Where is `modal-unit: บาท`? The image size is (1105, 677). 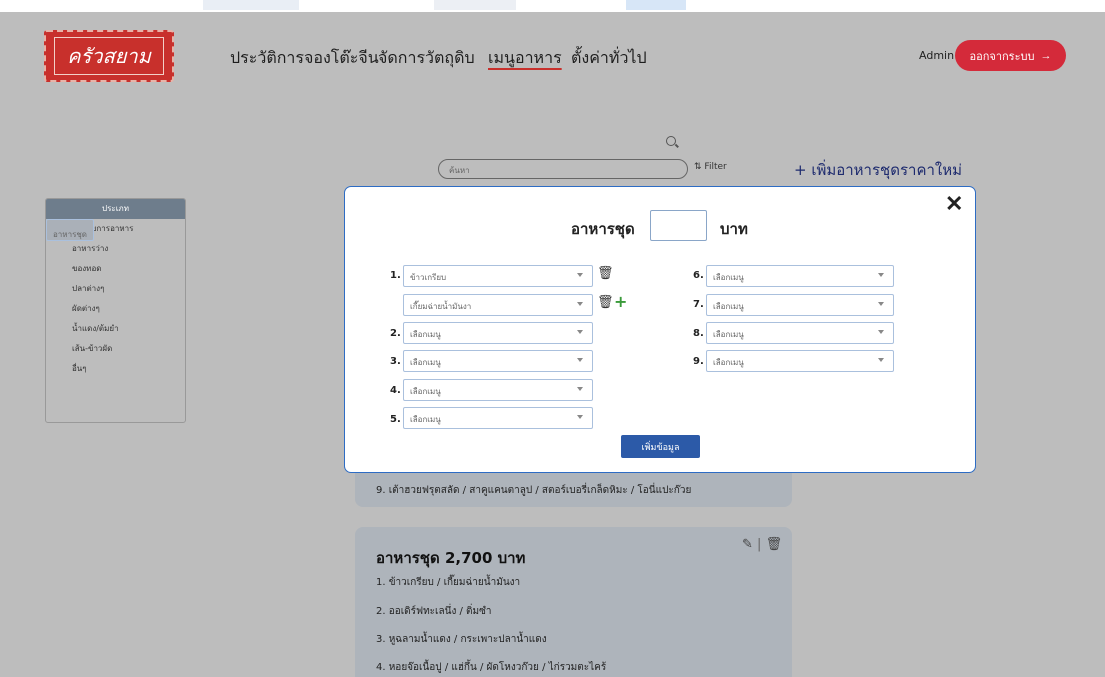
modal-unit: บาท is located at coordinates (734, 229).